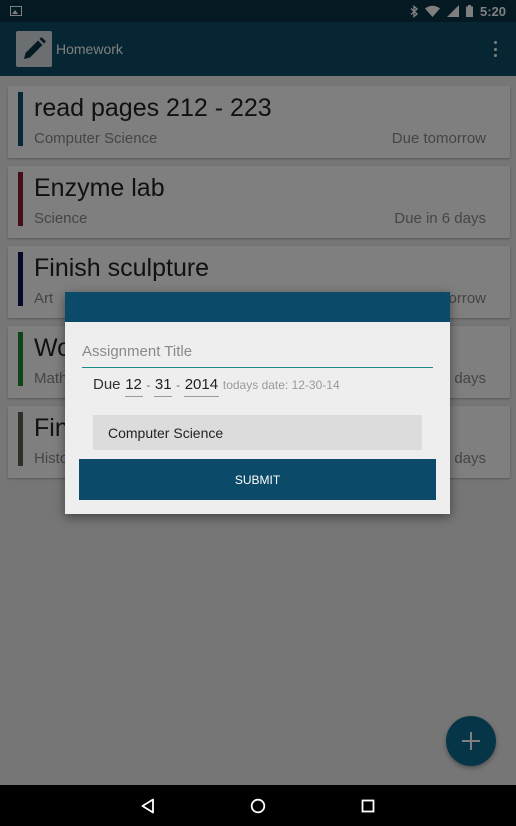 The image size is (516, 826). What do you see at coordinates (257, 432) in the screenshot?
I see `subject-dropdown: Computer Science` at bounding box center [257, 432].